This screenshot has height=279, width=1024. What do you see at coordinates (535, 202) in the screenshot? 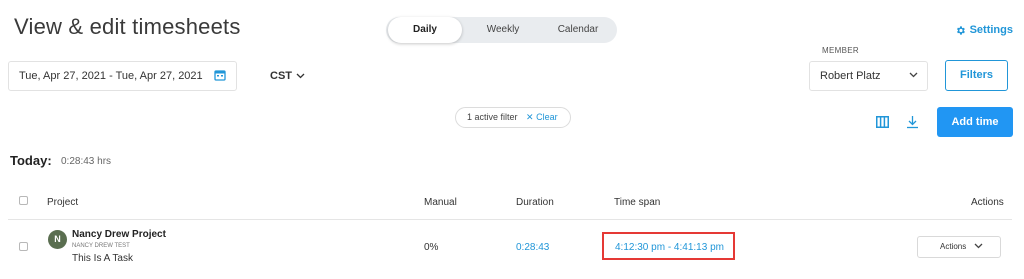
I see `column-header-duration: Duration` at bounding box center [535, 202].